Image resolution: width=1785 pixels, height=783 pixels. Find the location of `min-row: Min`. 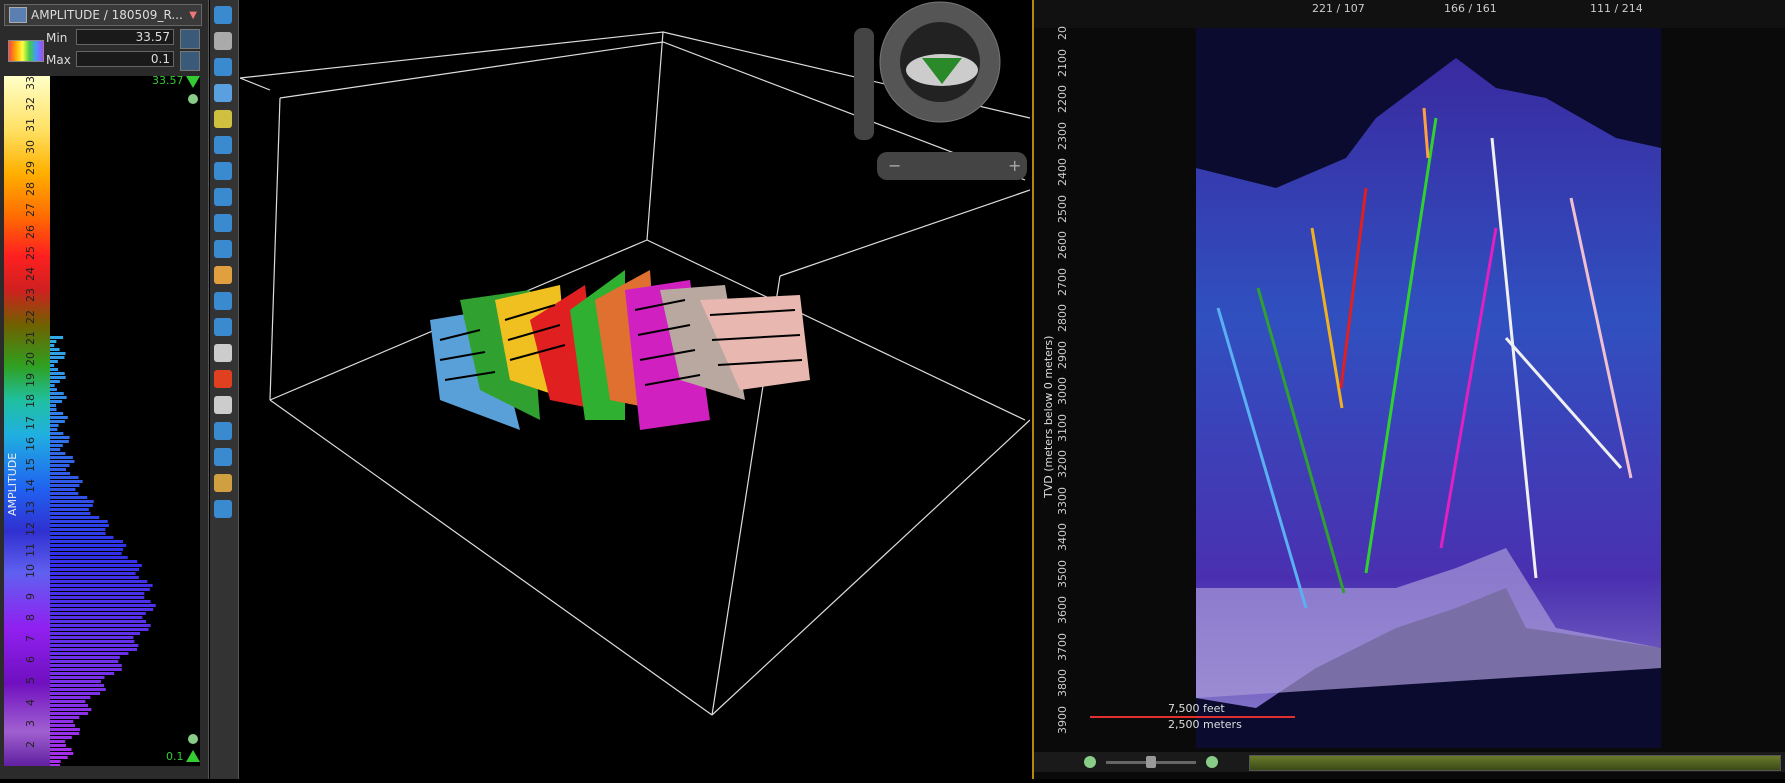

min-row: Min is located at coordinates (102, 38).